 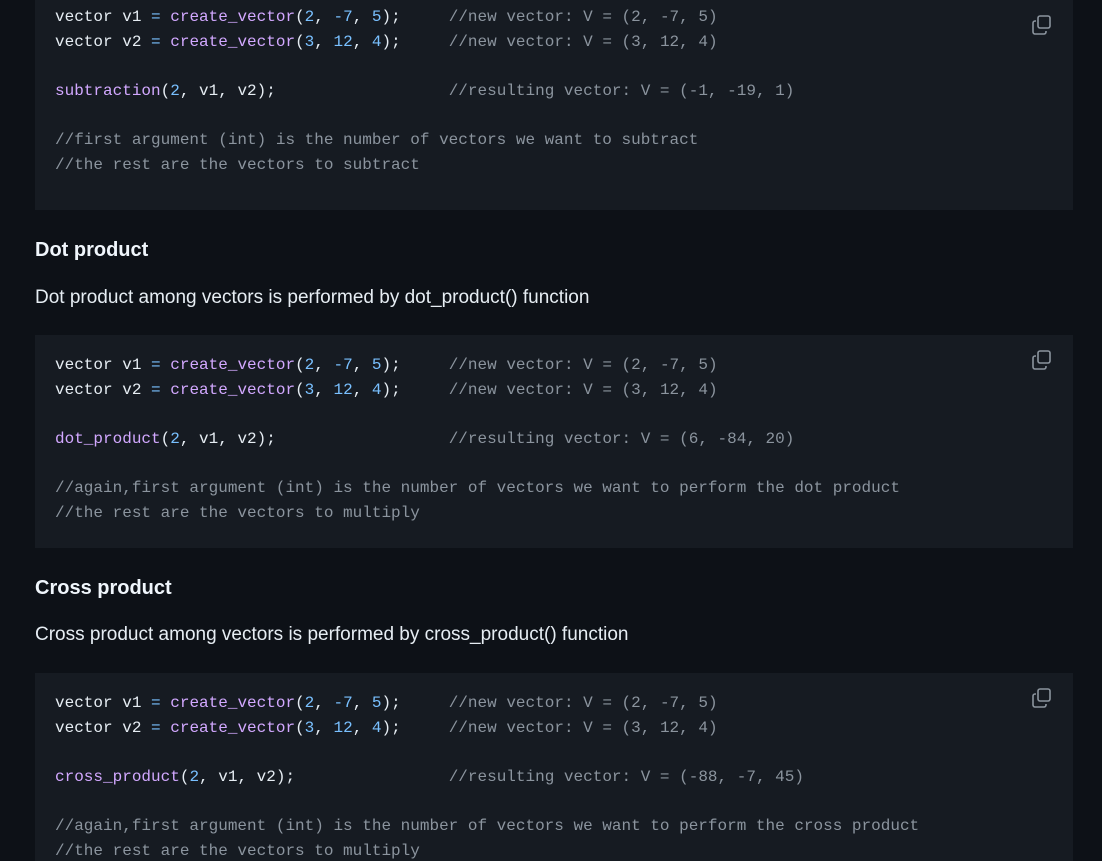 What do you see at coordinates (117, 776) in the screenshot?
I see `code-function: cross_product` at bounding box center [117, 776].